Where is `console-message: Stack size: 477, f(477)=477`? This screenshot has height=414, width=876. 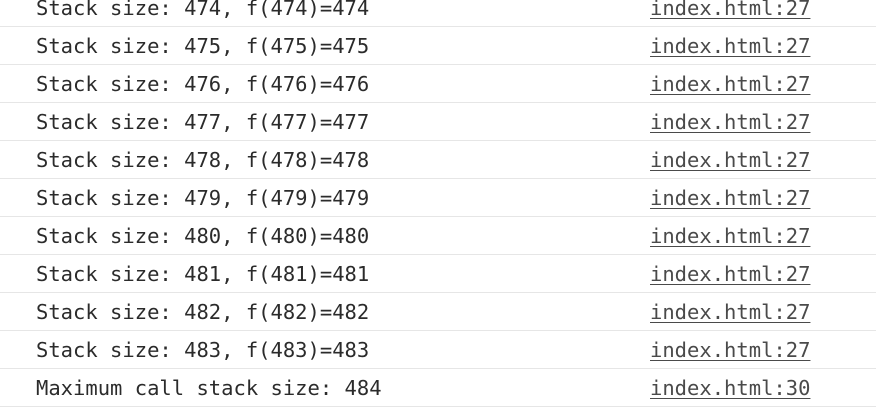
console-message: Stack size: 477, f(477)=477 is located at coordinates (203, 122).